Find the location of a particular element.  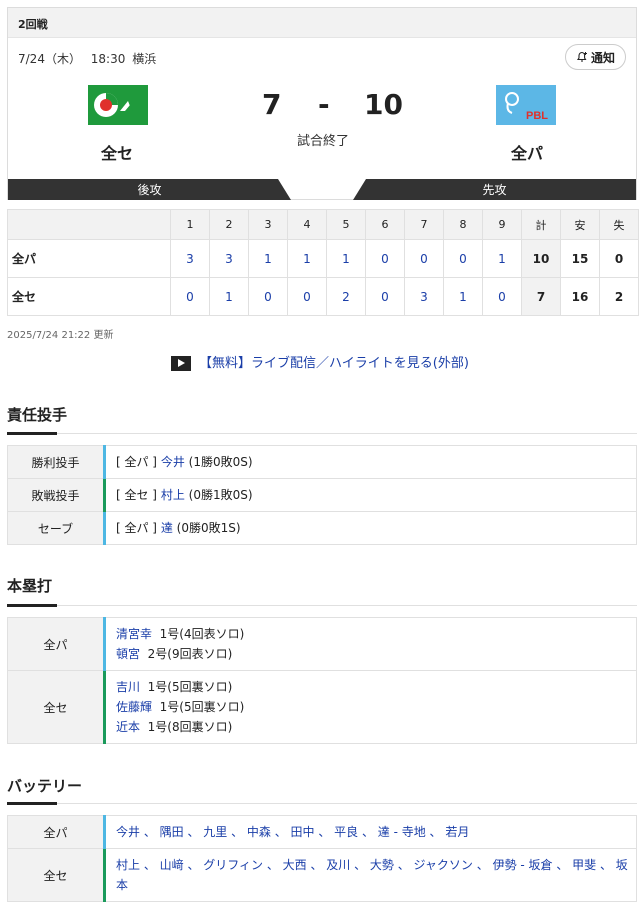

batter-name-link: 佐藤輝 is located at coordinates (134, 707).